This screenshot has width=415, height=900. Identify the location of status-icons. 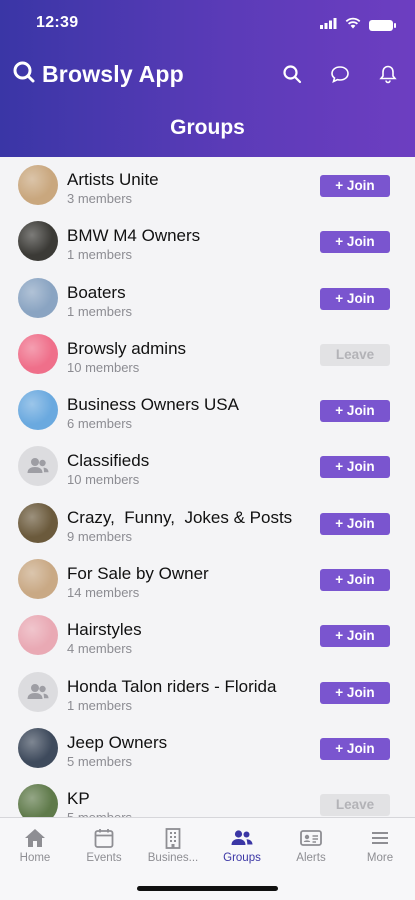
(358, 25).